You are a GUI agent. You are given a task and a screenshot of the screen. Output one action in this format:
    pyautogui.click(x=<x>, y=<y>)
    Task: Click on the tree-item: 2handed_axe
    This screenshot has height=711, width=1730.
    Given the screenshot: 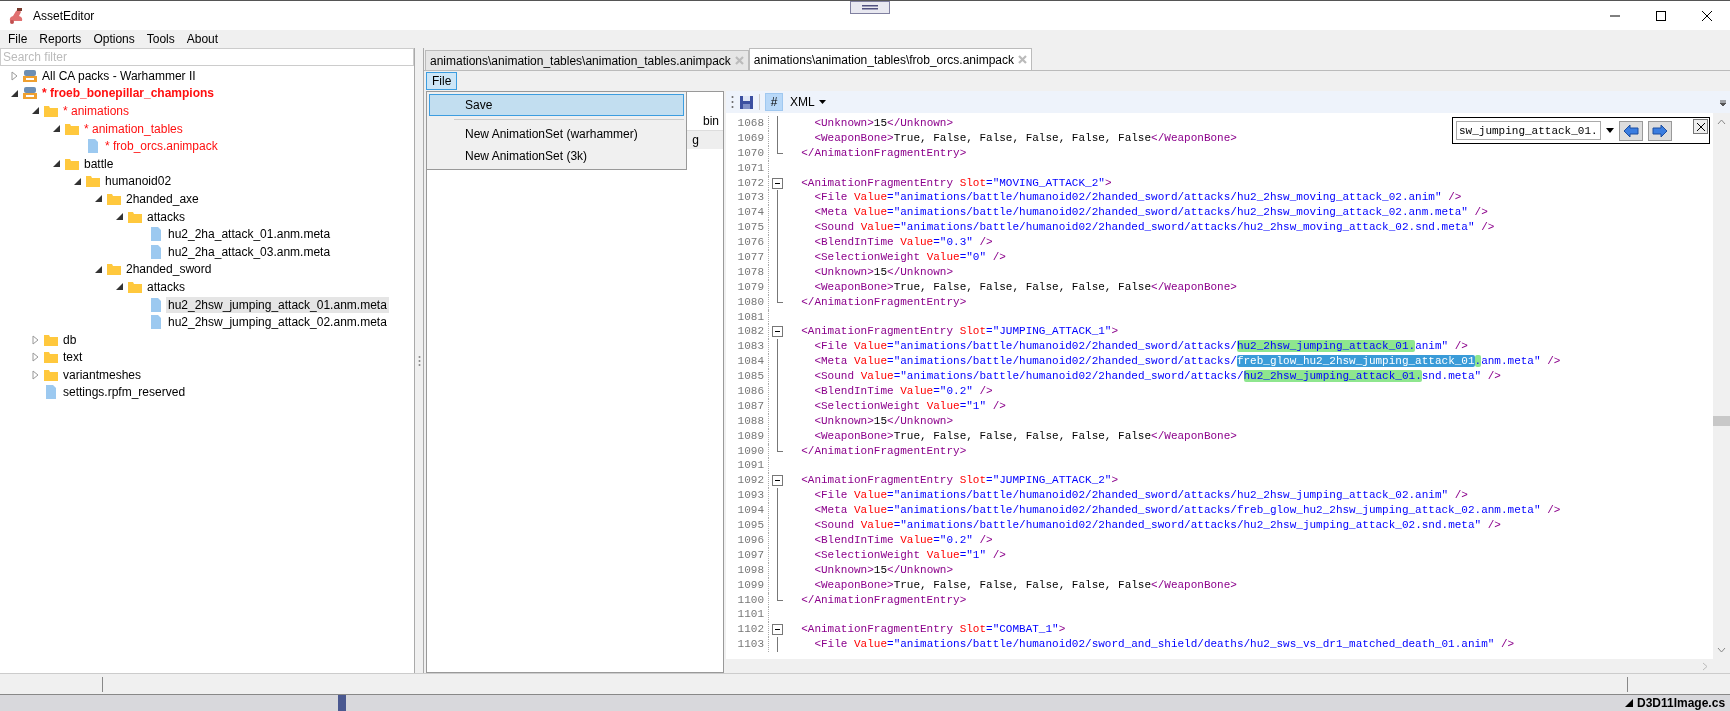 What is the action you would take?
    pyautogui.click(x=162, y=198)
    